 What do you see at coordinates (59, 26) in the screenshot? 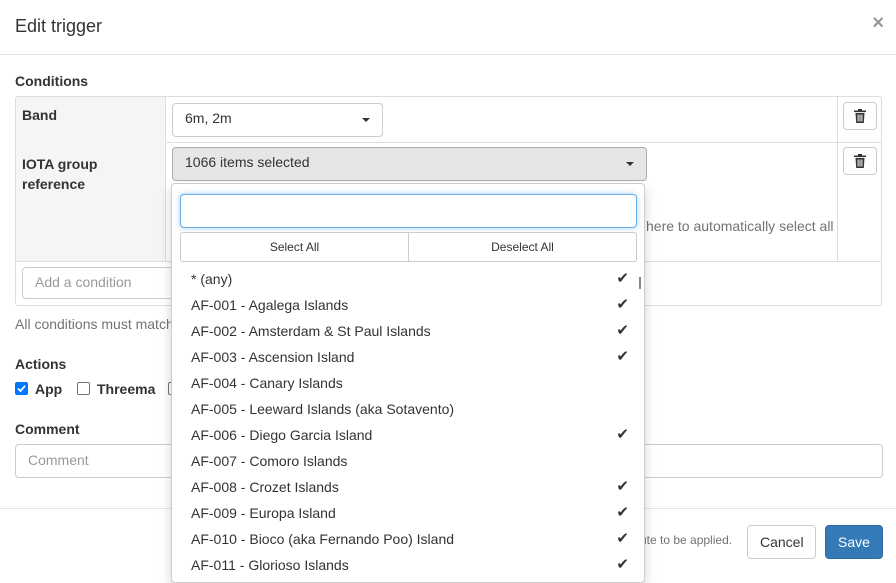
I see `modal-title: Edit trigger` at bounding box center [59, 26].